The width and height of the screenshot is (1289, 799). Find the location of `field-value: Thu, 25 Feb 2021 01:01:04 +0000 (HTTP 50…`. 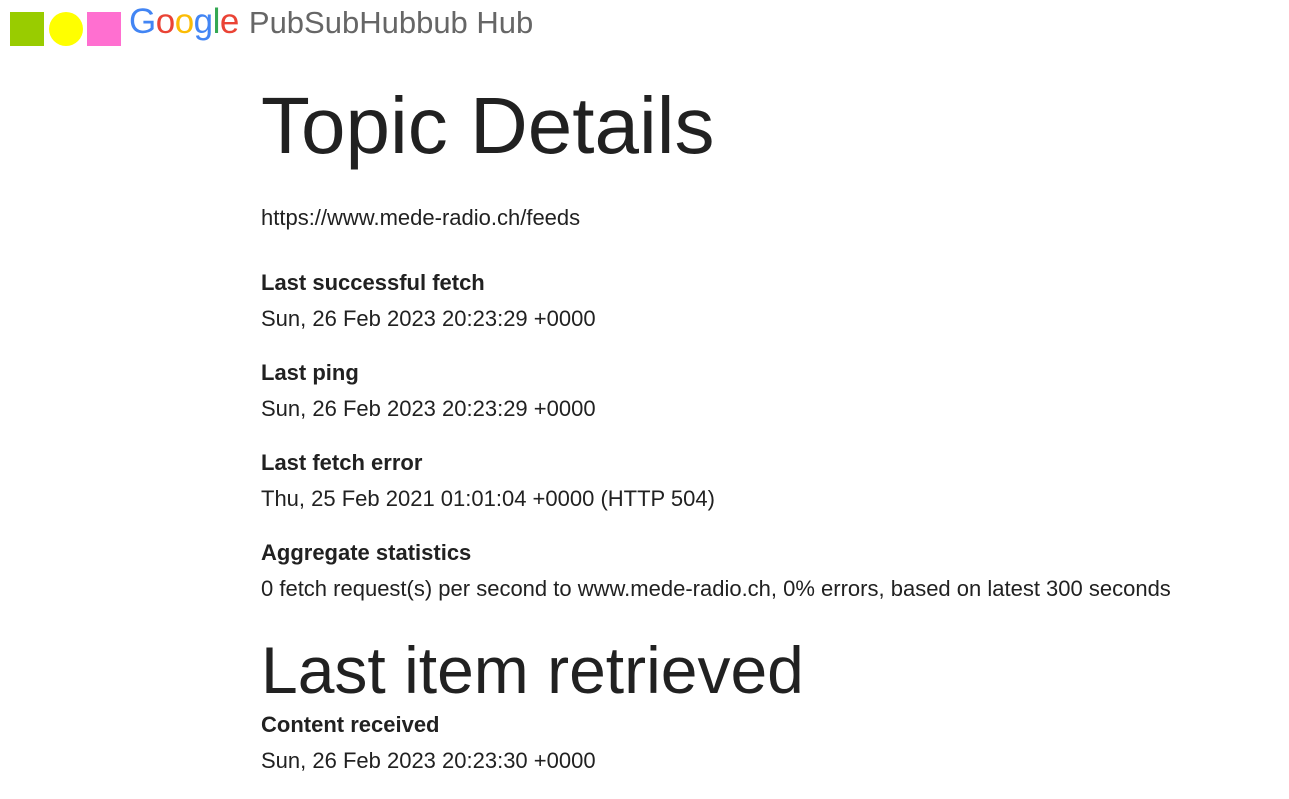

field-value: Thu, 25 Feb 2021 01:01:04 +0000 (HTTP 50… is located at coordinates (488, 498).